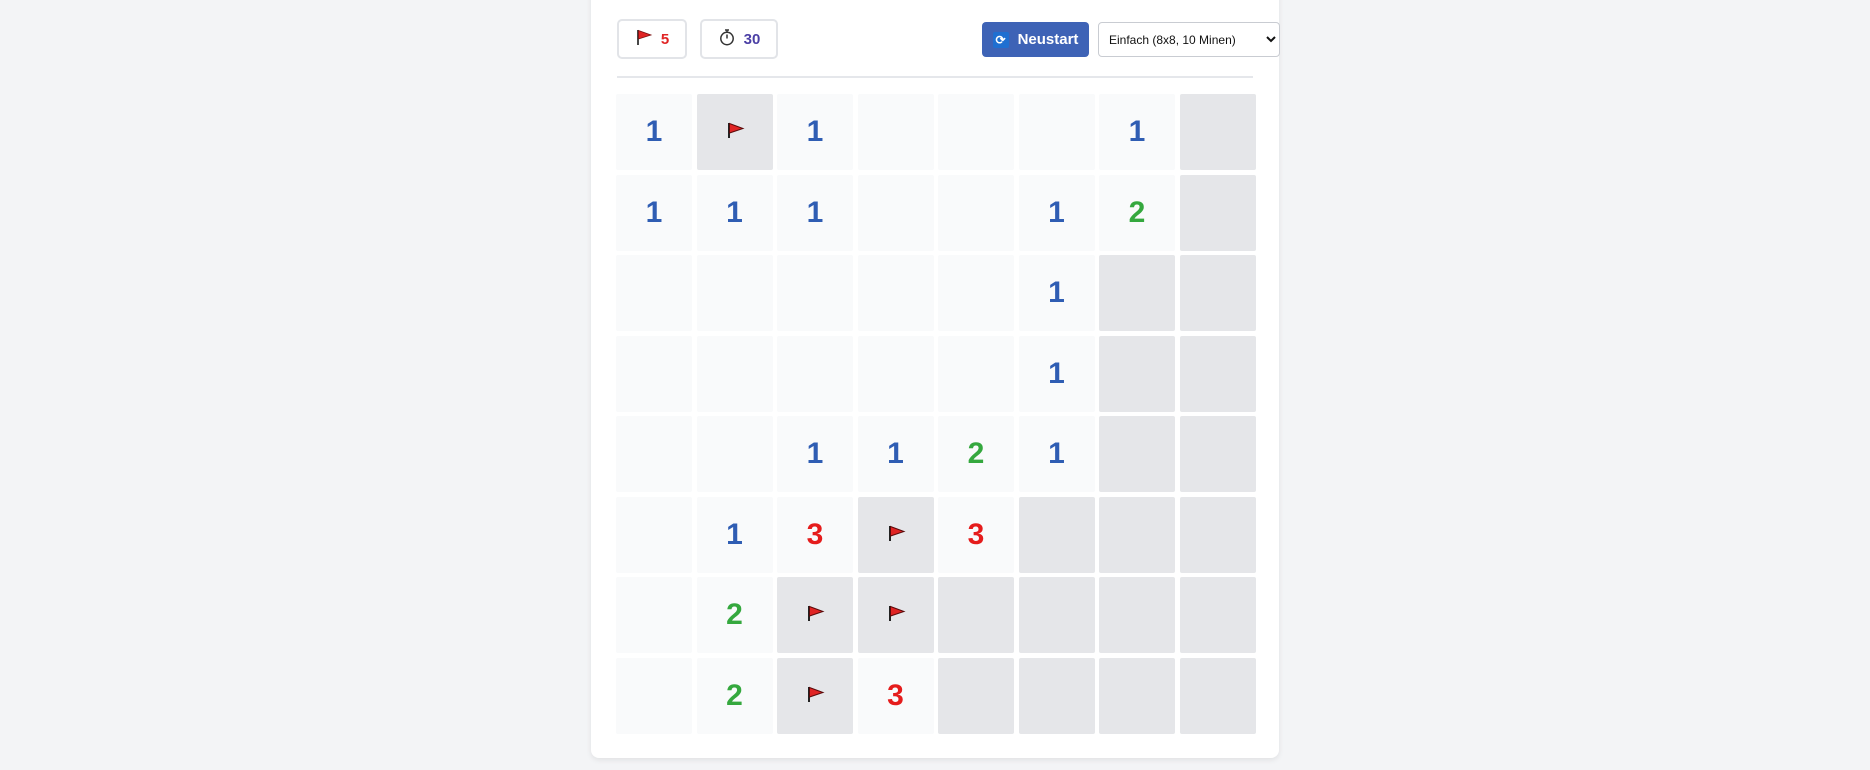 This screenshot has height=770, width=1870. I want to click on timer-counter: 30, so click(739, 39).